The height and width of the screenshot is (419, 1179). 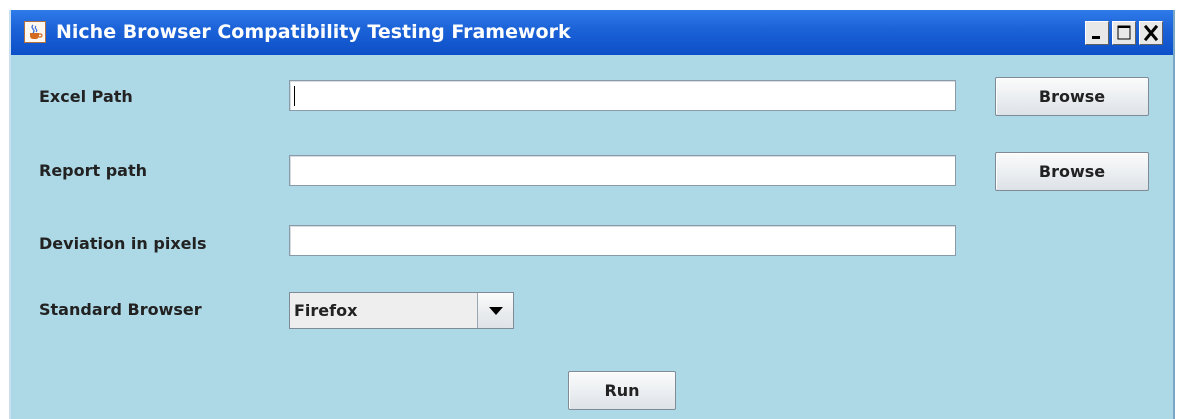 I want to click on minimize-button, so click(x=1097, y=33).